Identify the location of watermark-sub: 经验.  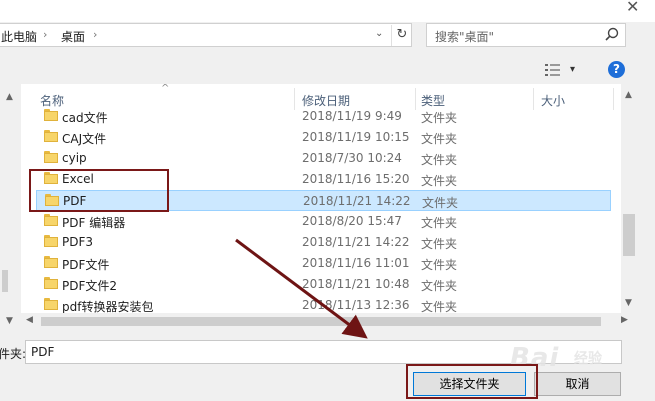
(588, 359).